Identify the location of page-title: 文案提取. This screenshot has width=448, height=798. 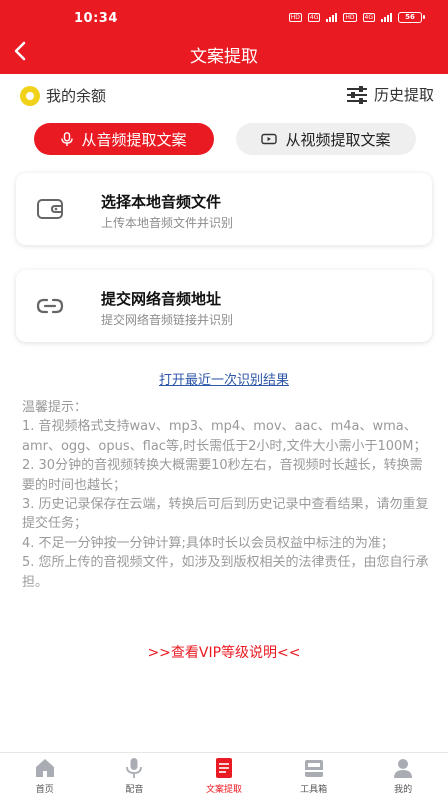
(224, 57).